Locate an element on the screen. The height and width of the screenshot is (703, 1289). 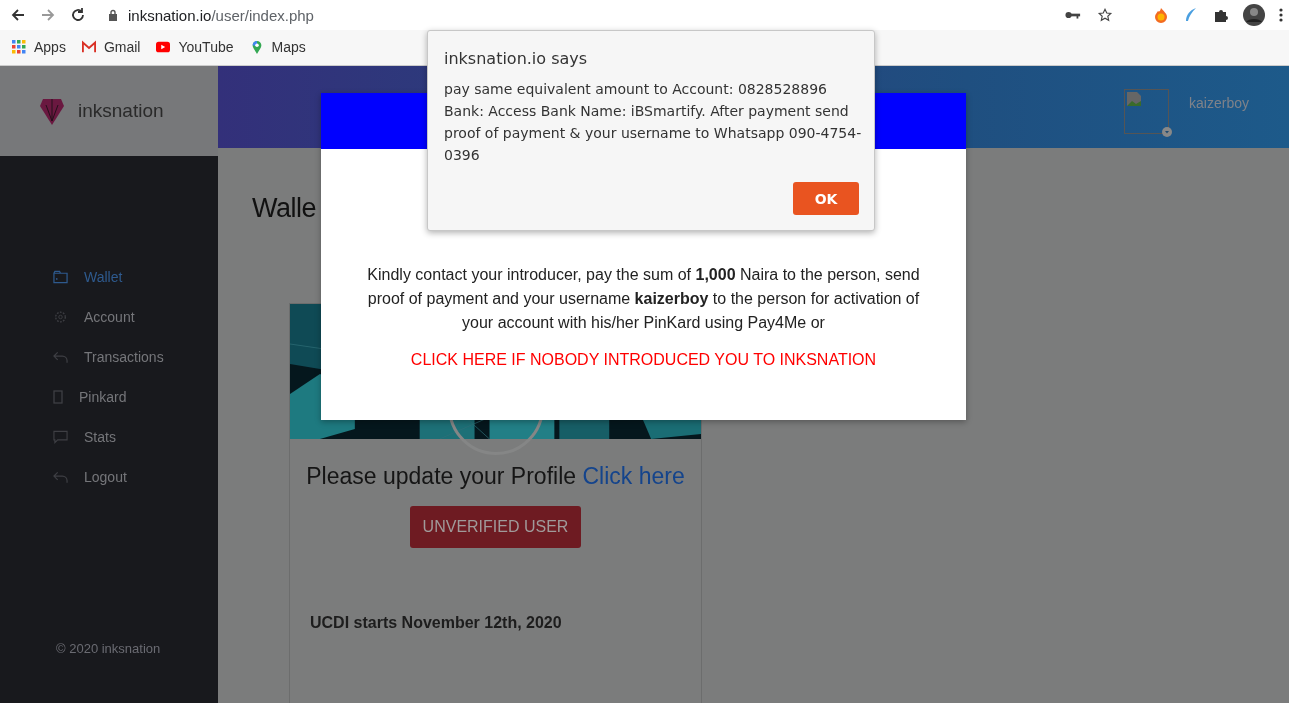
ok-button: OK is located at coordinates (826, 198).